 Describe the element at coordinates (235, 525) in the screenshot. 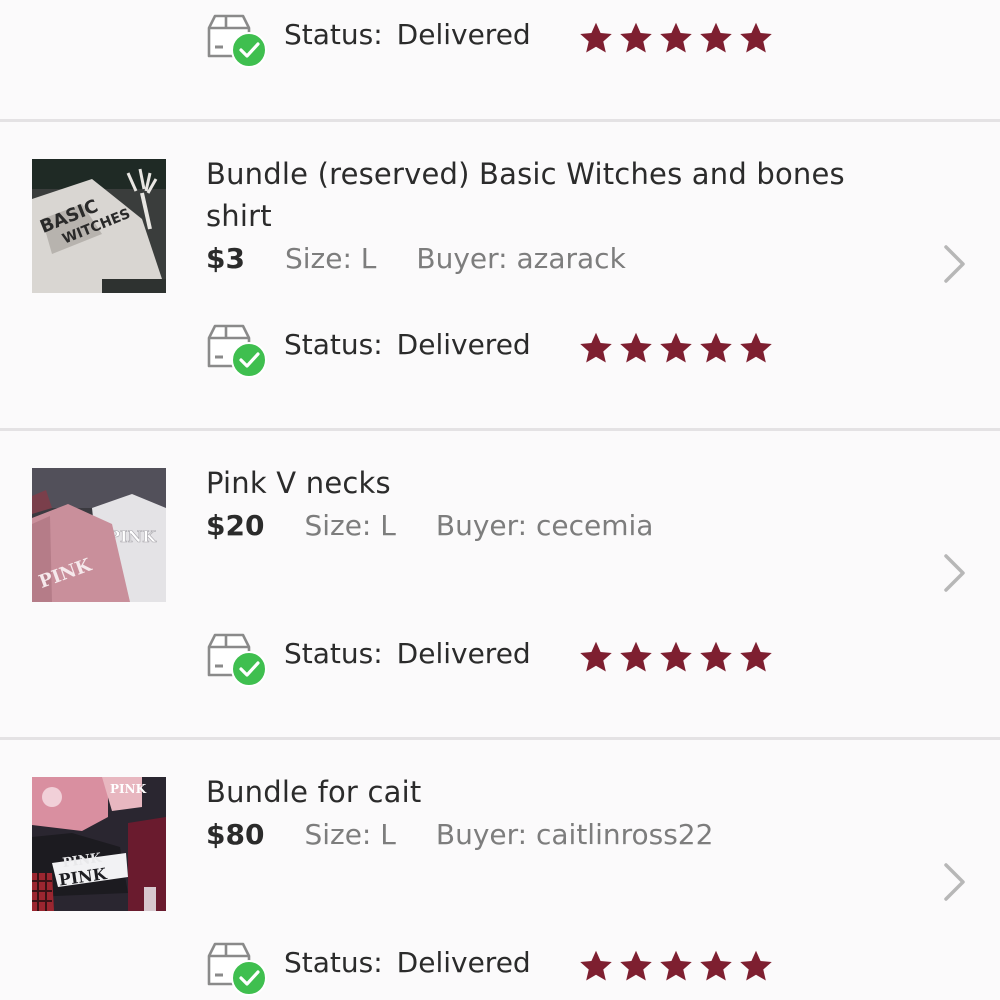

I see `item-price: $20` at that location.